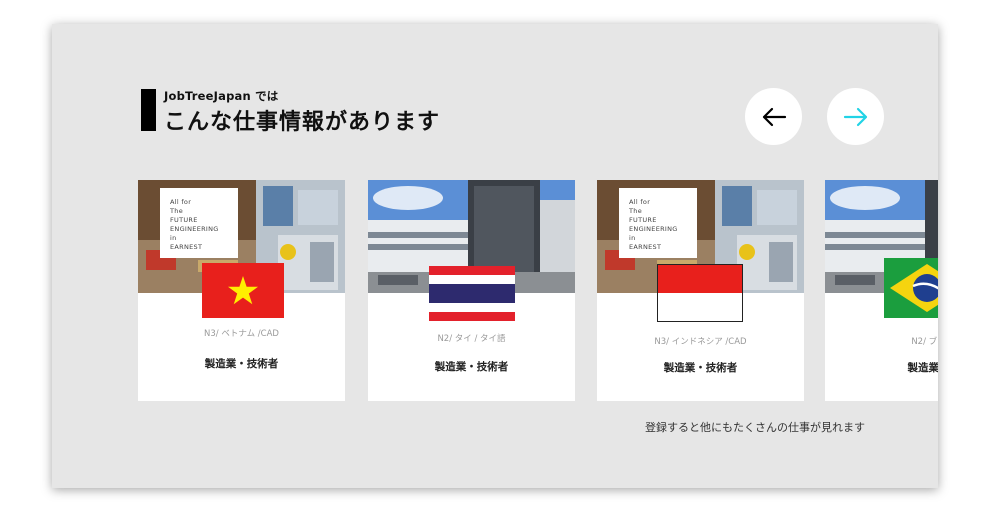  Describe the element at coordinates (911, 288) in the screenshot. I see `brazil-flag-icon` at that location.